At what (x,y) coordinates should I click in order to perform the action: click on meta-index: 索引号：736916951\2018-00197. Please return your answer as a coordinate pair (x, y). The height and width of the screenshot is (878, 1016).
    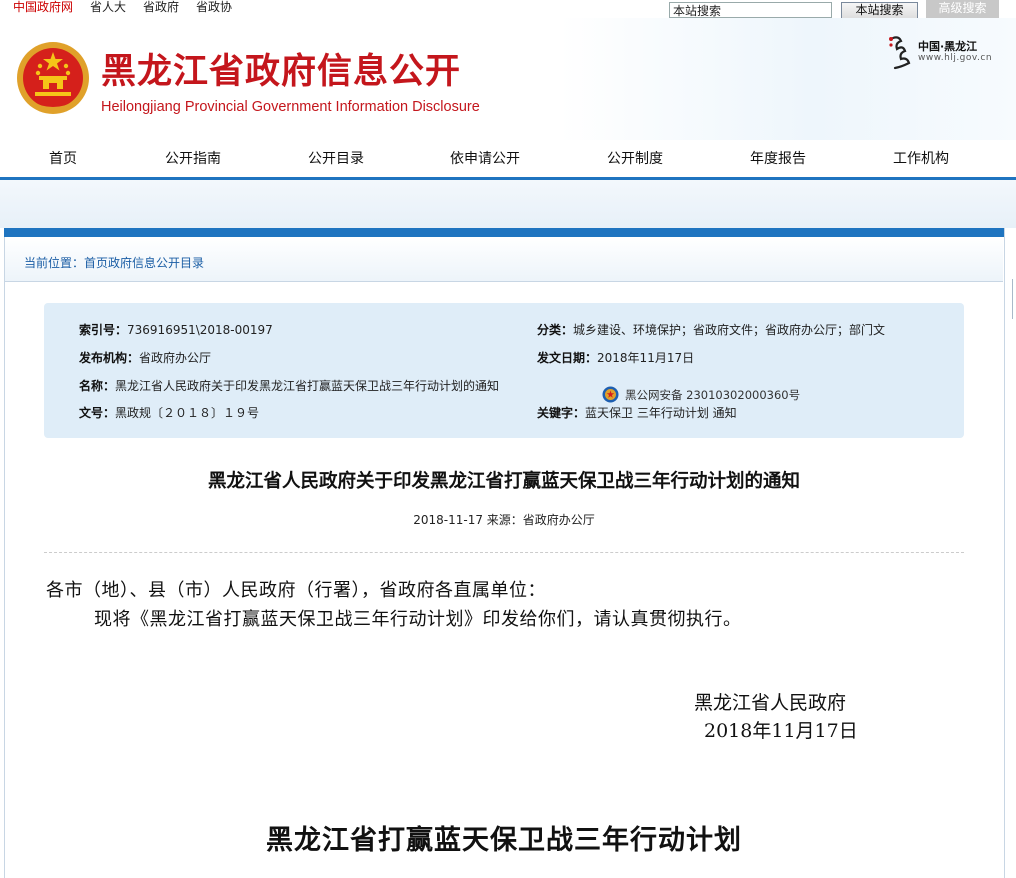
    Looking at the image, I should click on (176, 329).